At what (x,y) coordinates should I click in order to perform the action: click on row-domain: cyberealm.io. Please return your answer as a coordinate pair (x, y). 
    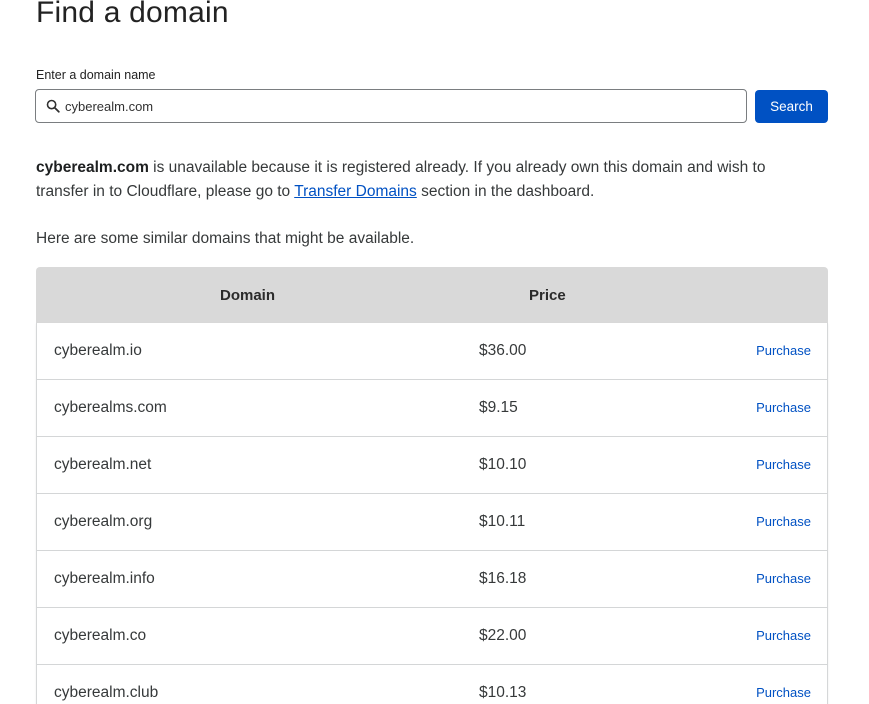
    Looking at the image, I should click on (98, 350).